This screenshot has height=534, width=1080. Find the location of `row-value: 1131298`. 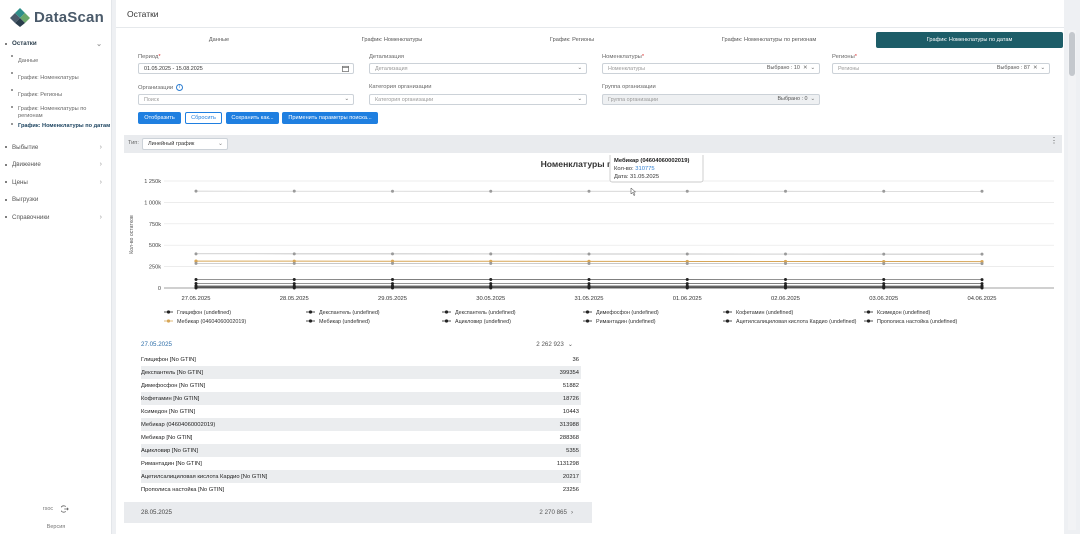

row-value: 1131298 is located at coordinates (567, 463).